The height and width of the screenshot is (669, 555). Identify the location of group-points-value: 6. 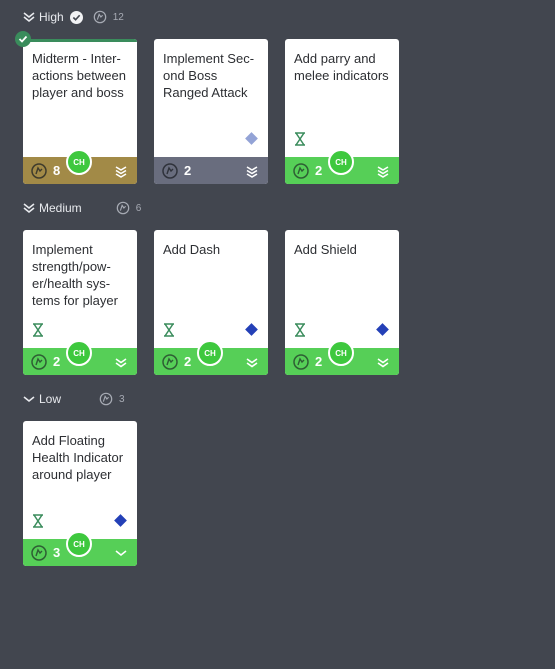
(138, 208).